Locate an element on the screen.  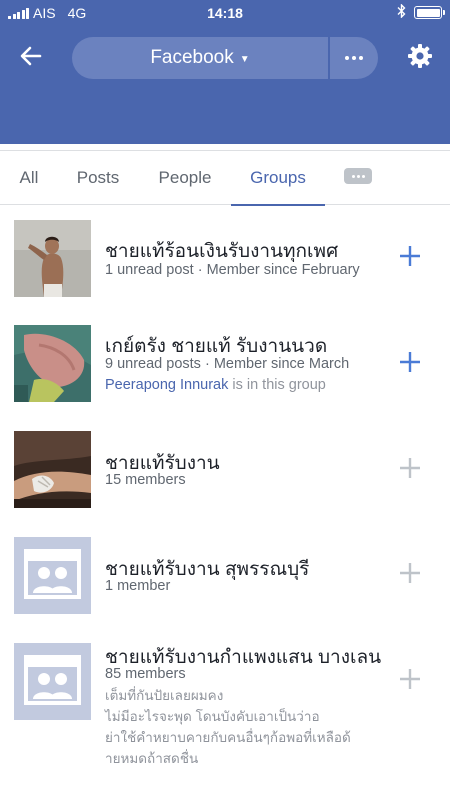
search-scope-selector: Facebook ▼ is located at coordinates (200, 58).